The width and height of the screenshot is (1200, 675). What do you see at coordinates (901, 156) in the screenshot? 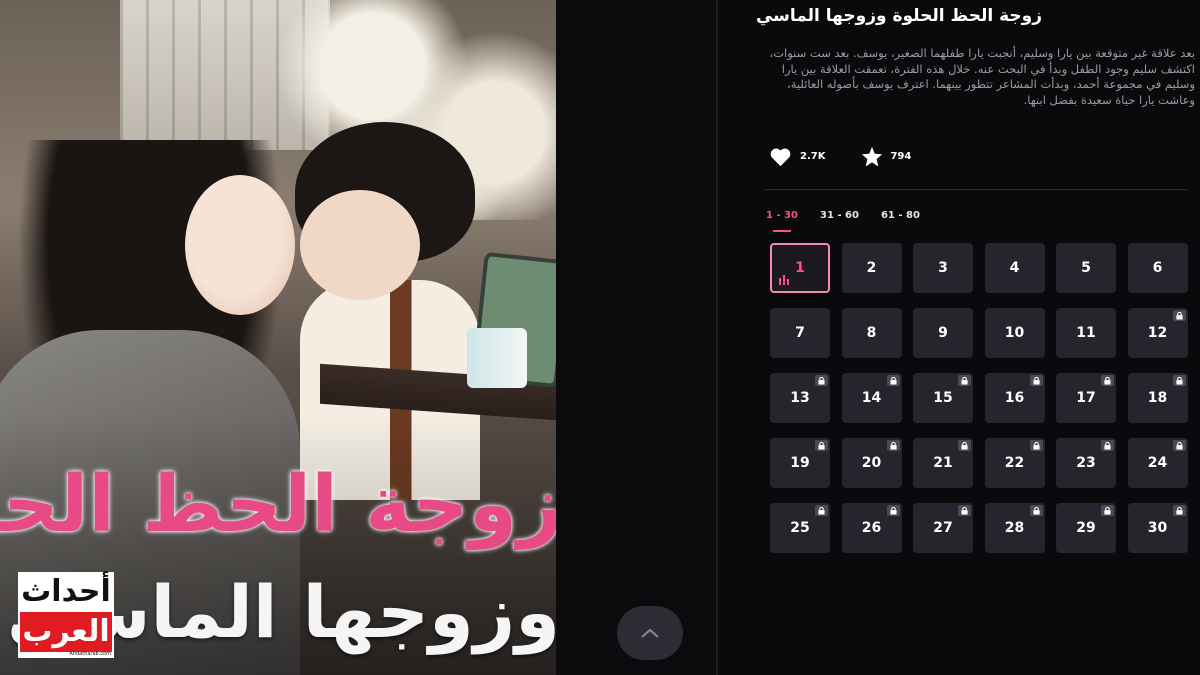
I see `favorite-count: 794` at bounding box center [901, 156].